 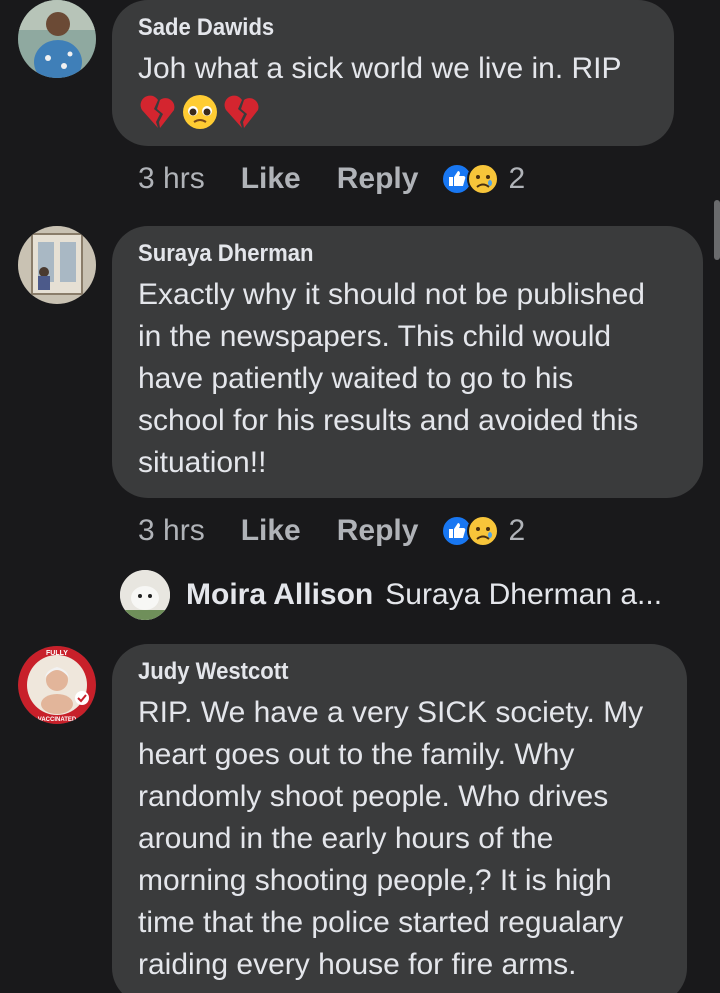 I want to click on profile-photo: FULLY VACCINATED, so click(x=57, y=685).